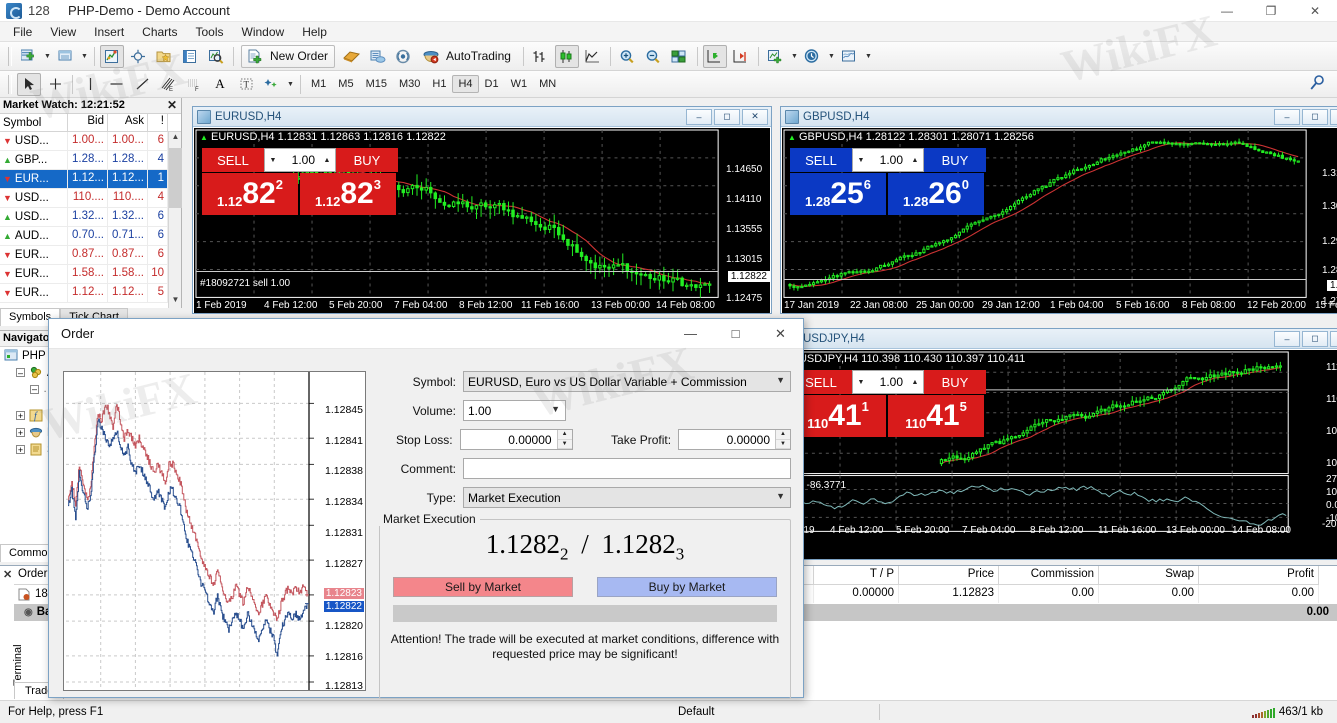 This screenshot has width=1337, height=723. What do you see at coordinates (55, 84) in the screenshot?
I see `crosshair-icon` at bounding box center [55, 84].